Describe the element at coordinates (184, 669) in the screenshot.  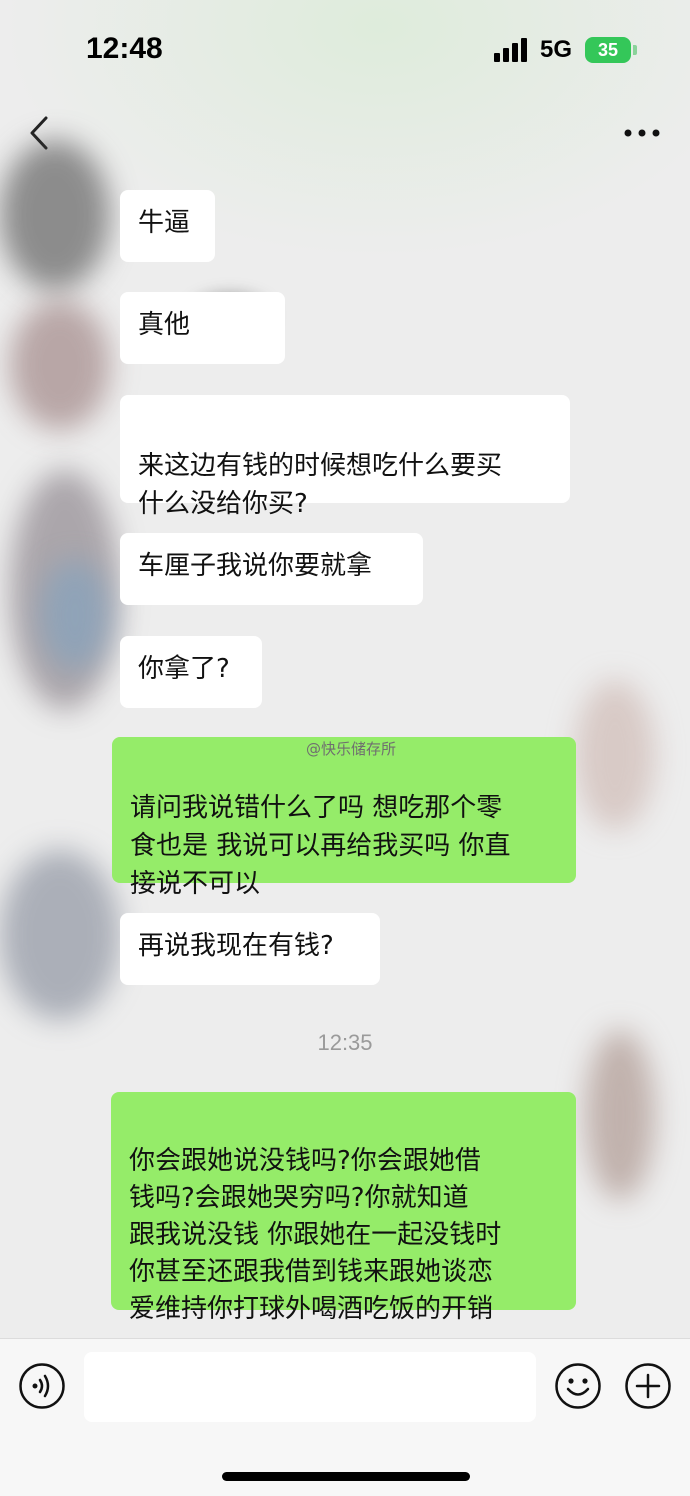
I see `message-text: 你拿了?` at that location.